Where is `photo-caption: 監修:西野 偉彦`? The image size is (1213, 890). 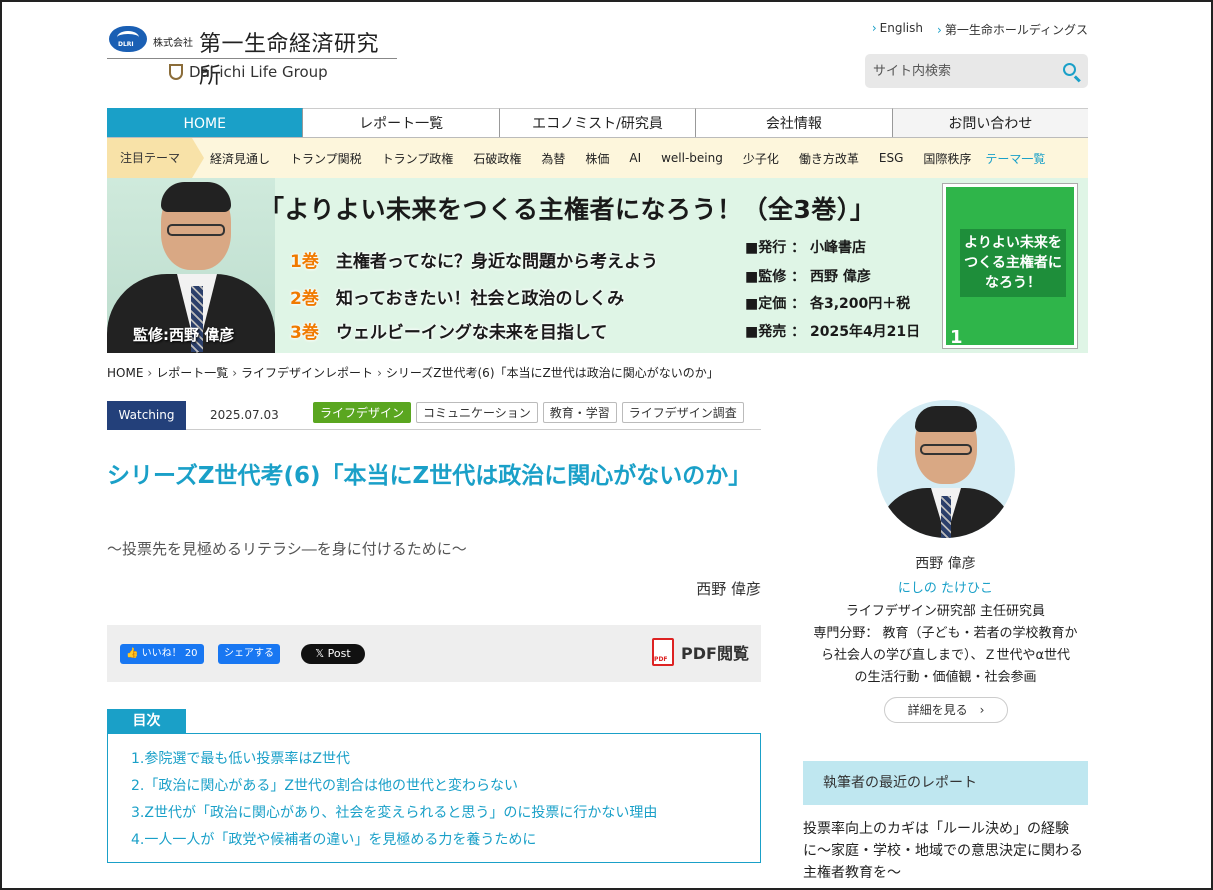 photo-caption: 監修:西野 偉彦 is located at coordinates (184, 335).